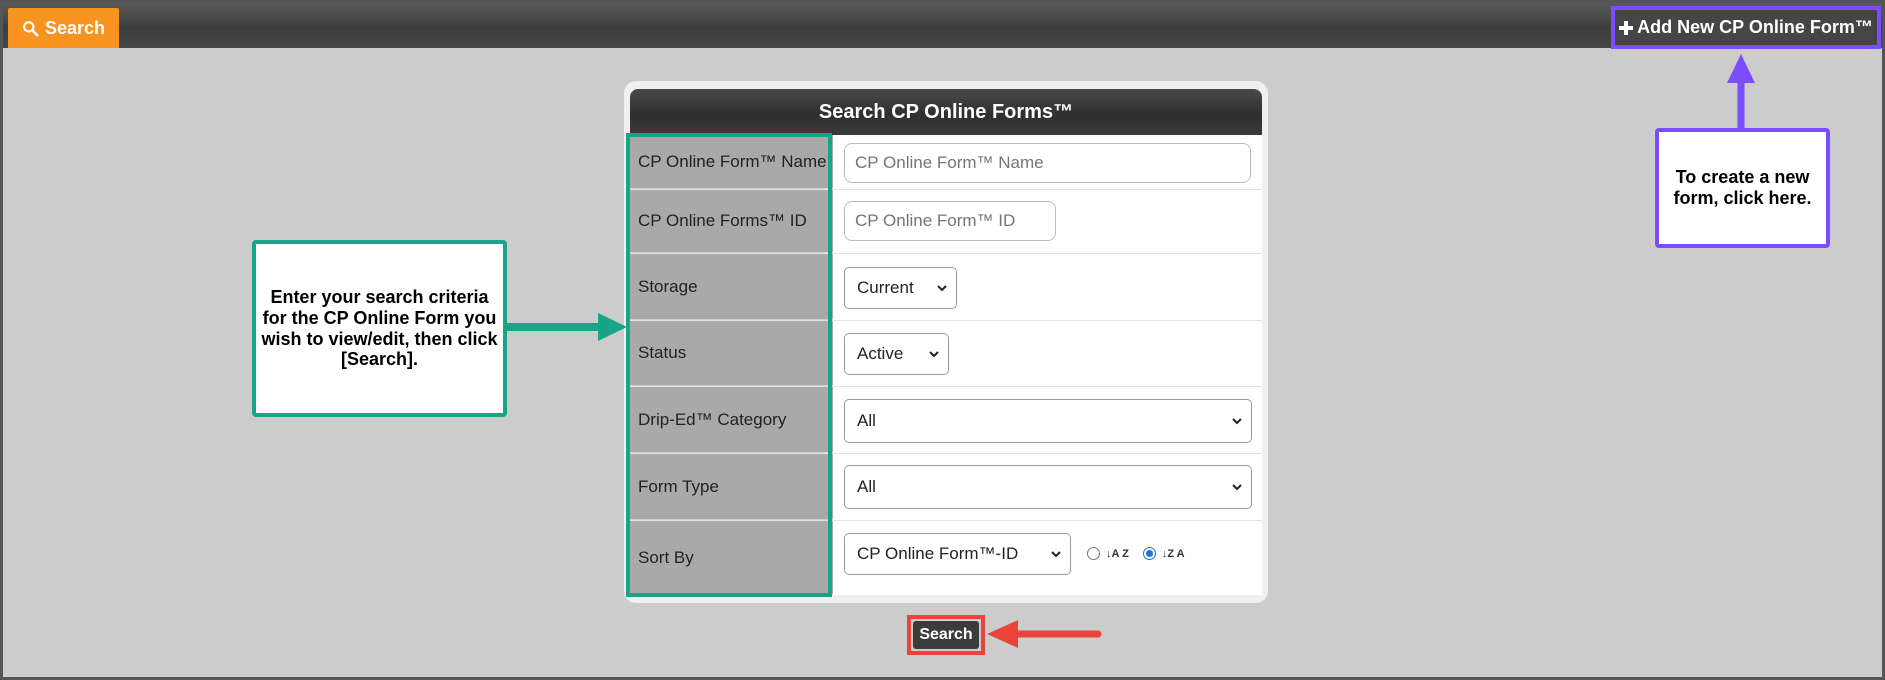 The width and height of the screenshot is (1885, 680). I want to click on purple-arrow, so click(1741, 91).